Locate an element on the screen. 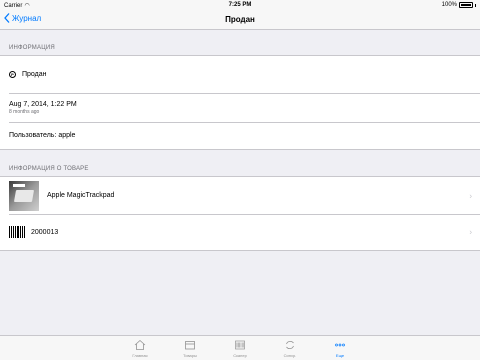 The height and width of the screenshot is (360, 480). home-icon is located at coordinates (140, 345).